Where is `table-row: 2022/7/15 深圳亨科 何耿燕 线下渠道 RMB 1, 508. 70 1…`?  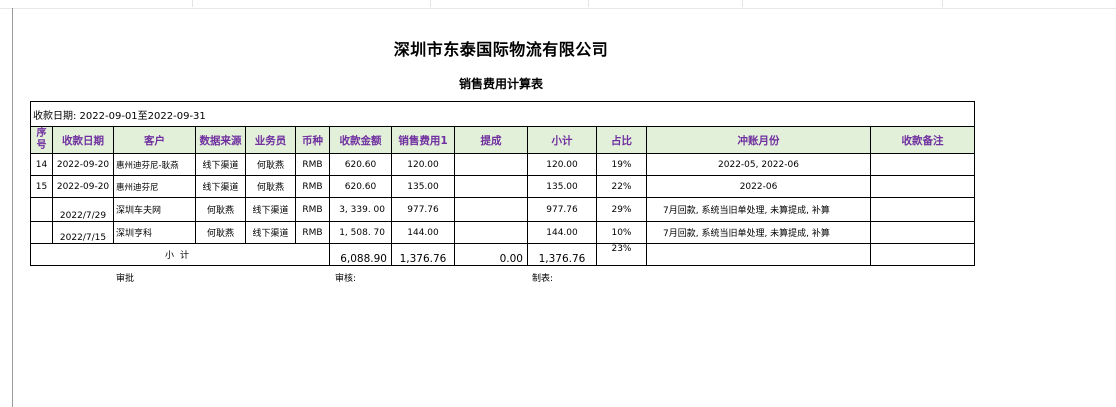
table-row: 2022/7/15 深圳亨科 何耿燕 线下渠道 RMB 1, 508. 70 1… is located at coordinates (503, 232).